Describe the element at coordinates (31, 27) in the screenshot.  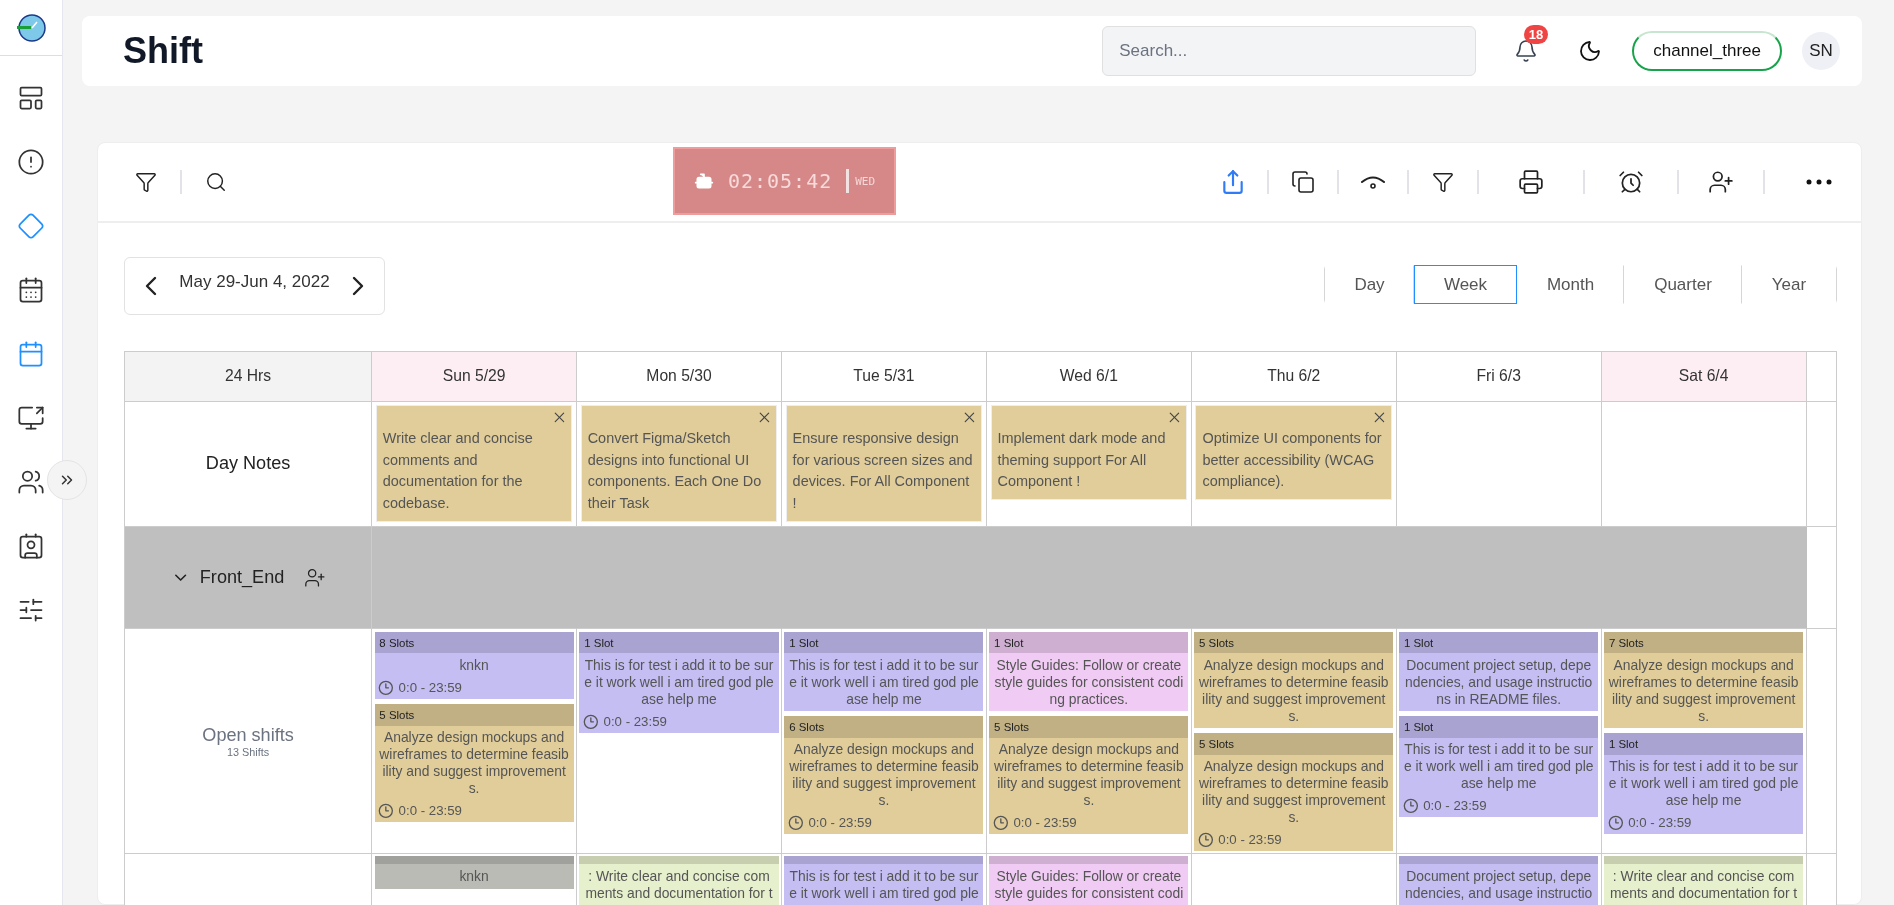
I see `logo-icon` at that location.